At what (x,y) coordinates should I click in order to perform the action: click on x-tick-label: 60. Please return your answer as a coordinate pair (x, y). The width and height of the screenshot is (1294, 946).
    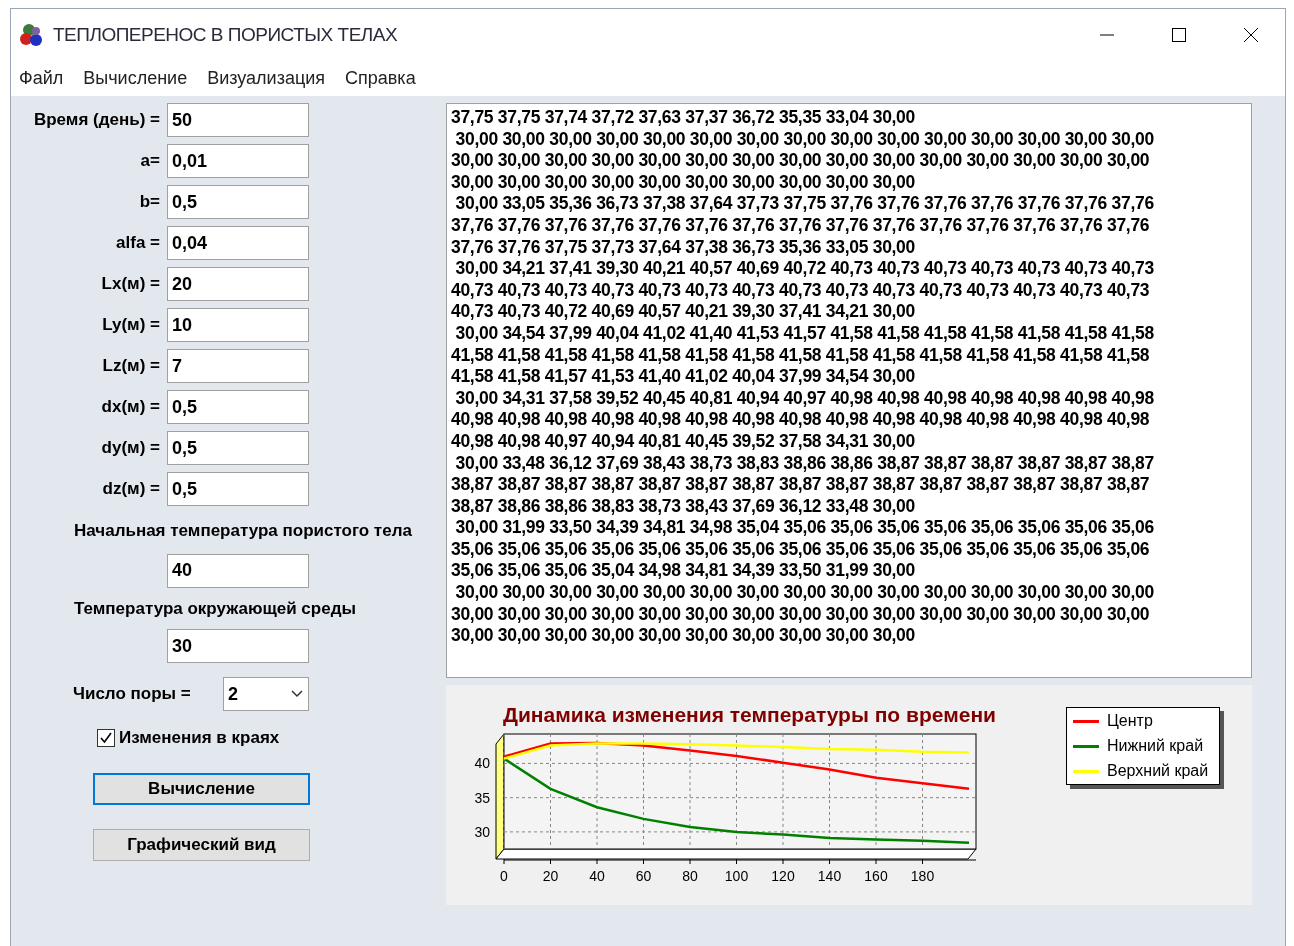
    Looking at the image, I should click on (643, 875).